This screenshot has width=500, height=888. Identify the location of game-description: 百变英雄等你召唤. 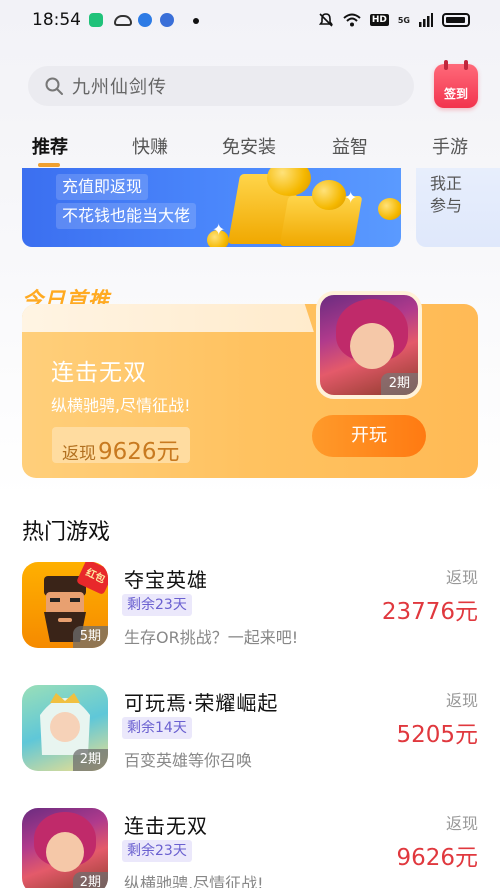
(188, 760).